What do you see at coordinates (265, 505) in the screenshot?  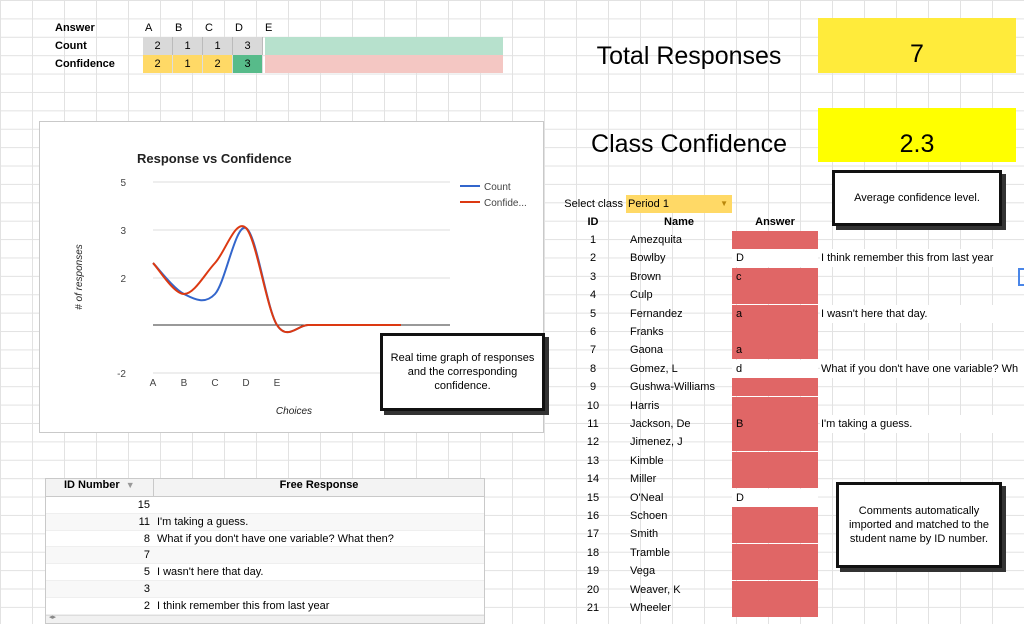 I see `free-response-row: 15` at bounding box center [265, 505].